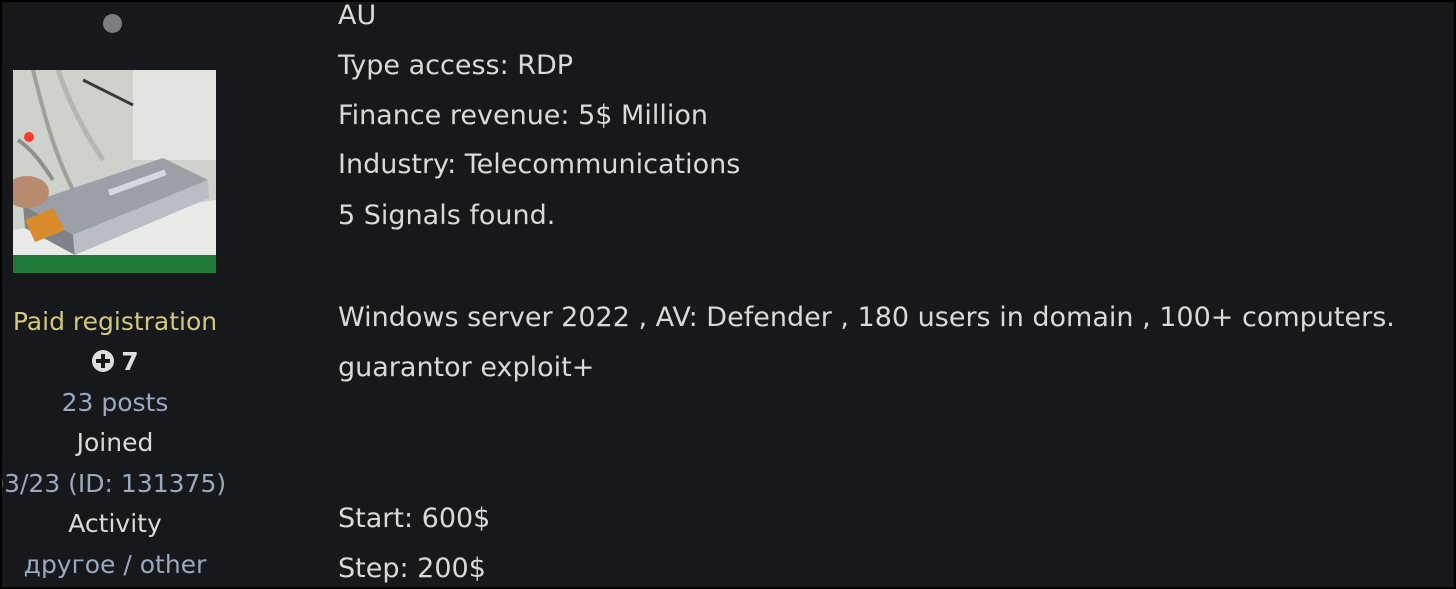 This screenshot has height=589, width=1456. I want to click on post-line-access-type: Type access: RDP, so click(456, 65).